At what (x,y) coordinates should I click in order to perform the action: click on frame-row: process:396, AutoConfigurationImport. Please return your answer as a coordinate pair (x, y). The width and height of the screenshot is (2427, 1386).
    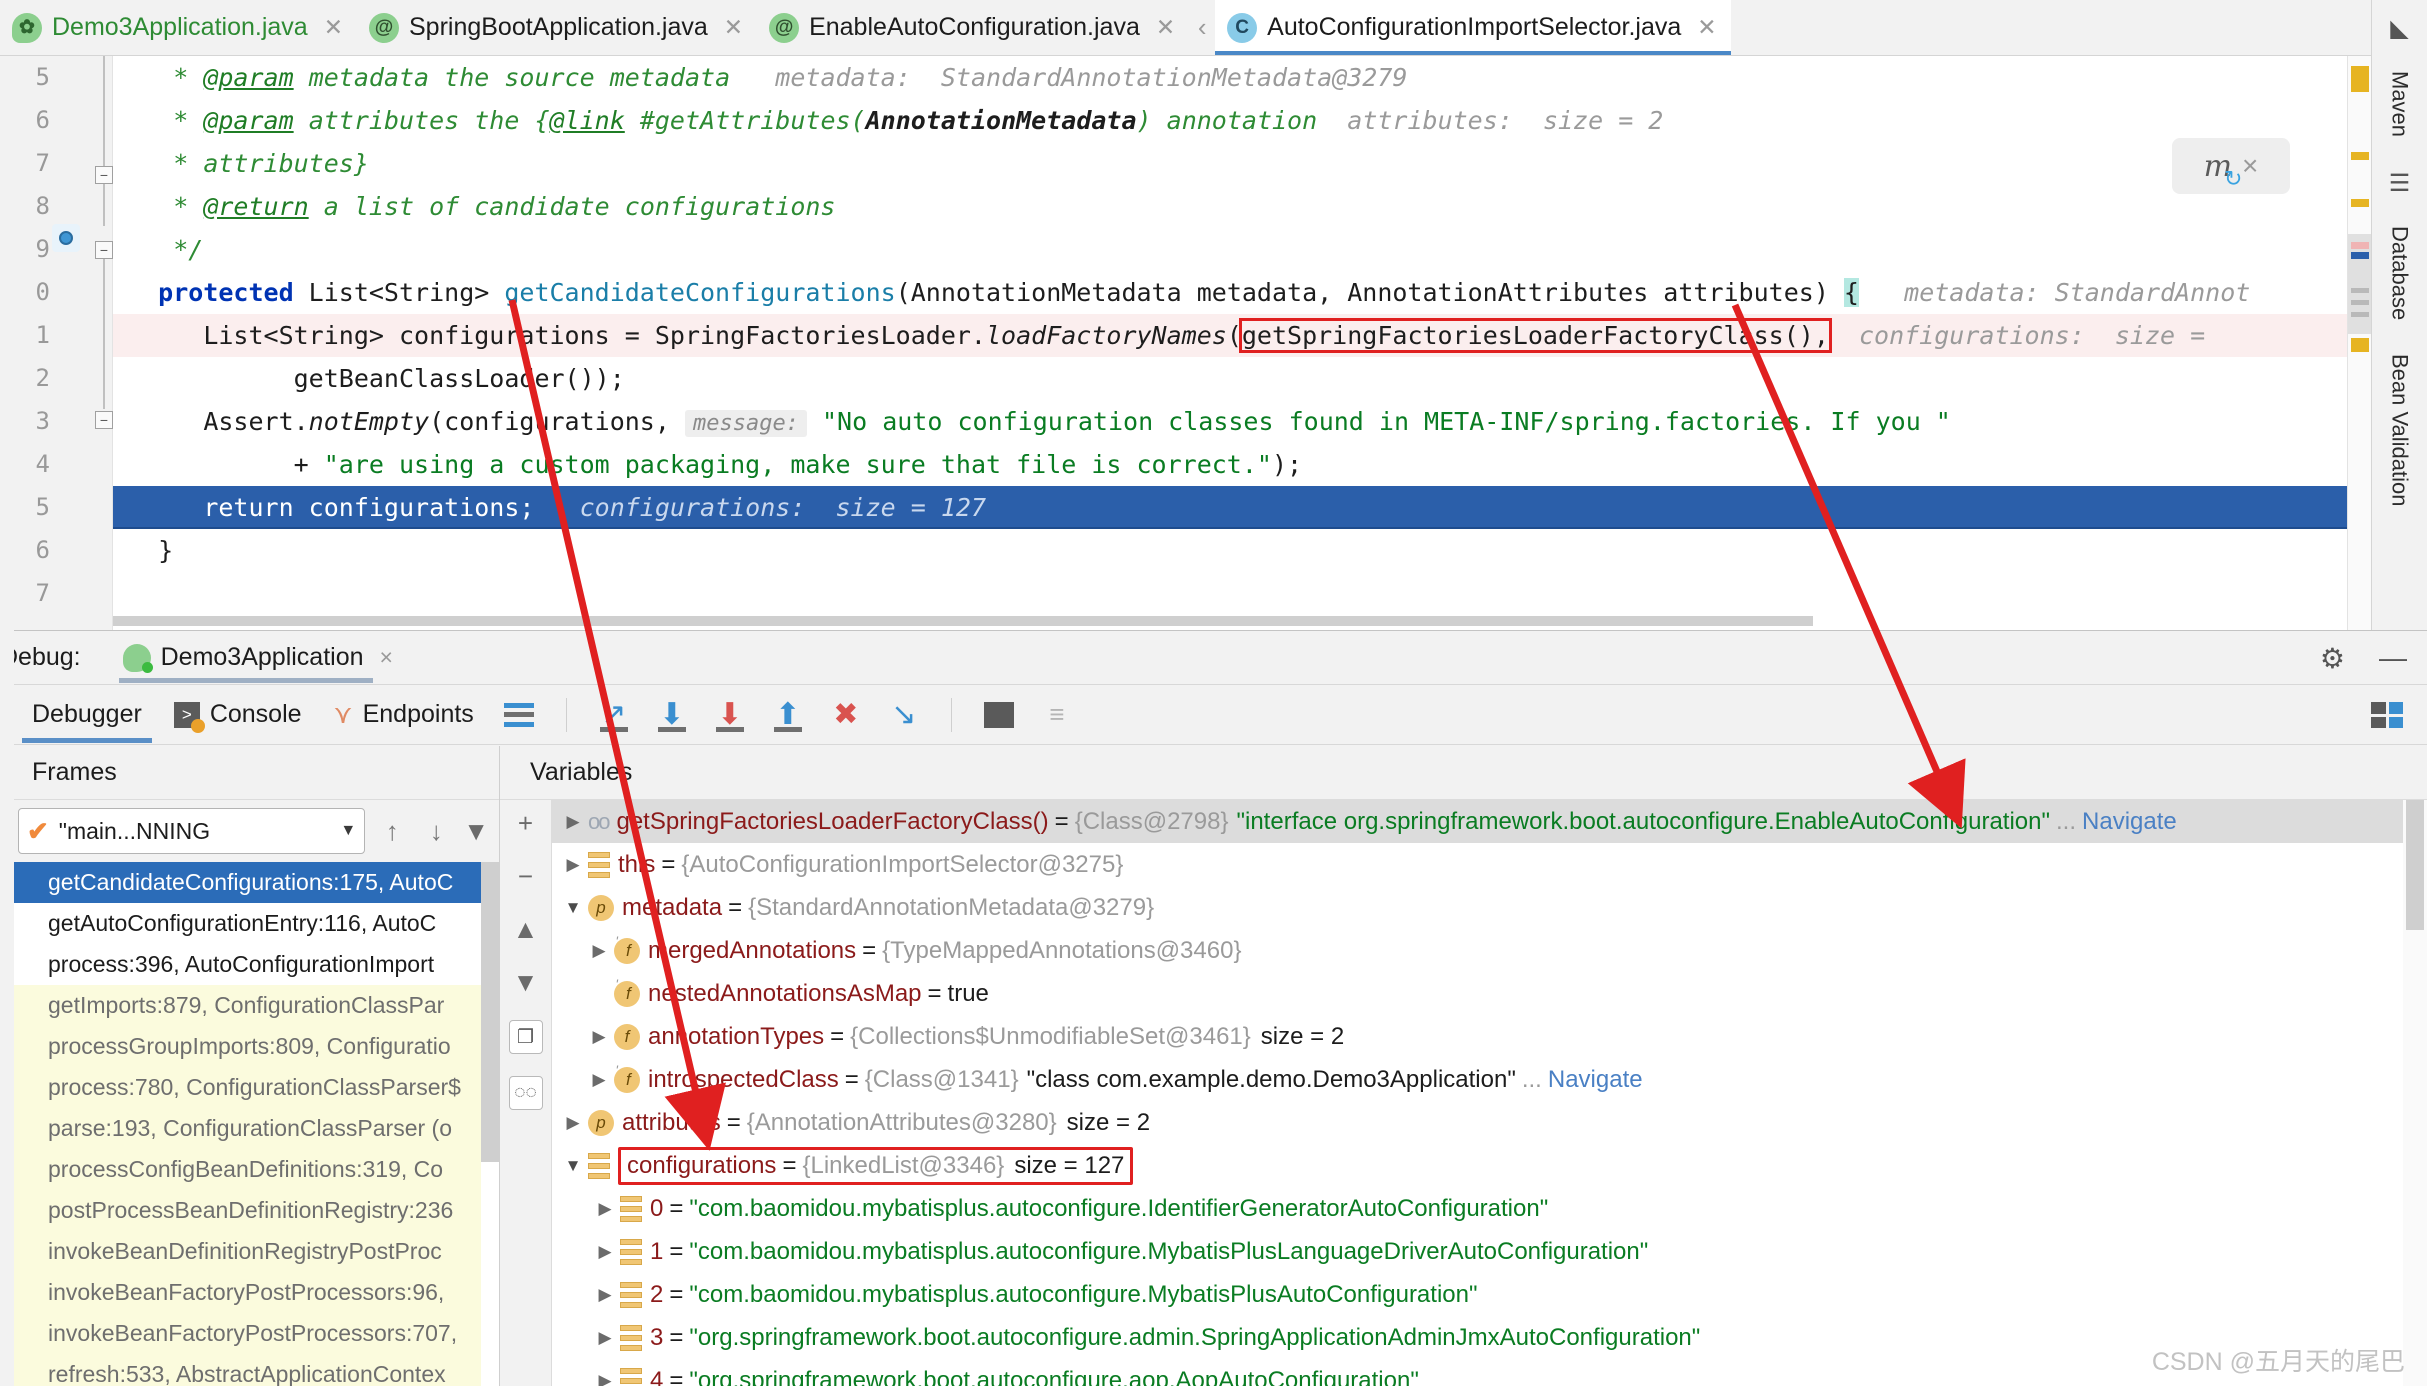
    Looking at the image, I should click on (249, 964).